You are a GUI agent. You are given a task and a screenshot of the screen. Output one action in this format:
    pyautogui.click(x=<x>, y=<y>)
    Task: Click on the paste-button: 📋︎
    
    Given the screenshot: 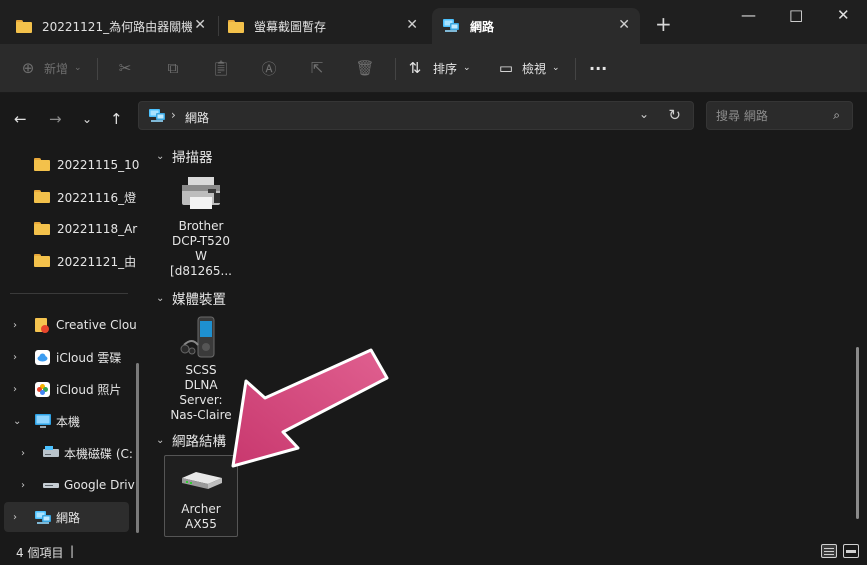 What is the action you would take?
    pyautogui.click(x=221, y=68)
    